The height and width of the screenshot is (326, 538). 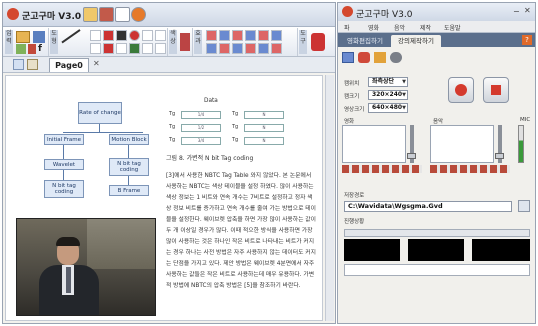 What do you see at coordinates (437, 58) in the screenshot?
I see `toolbar-row` at bounding box center [437, 58].